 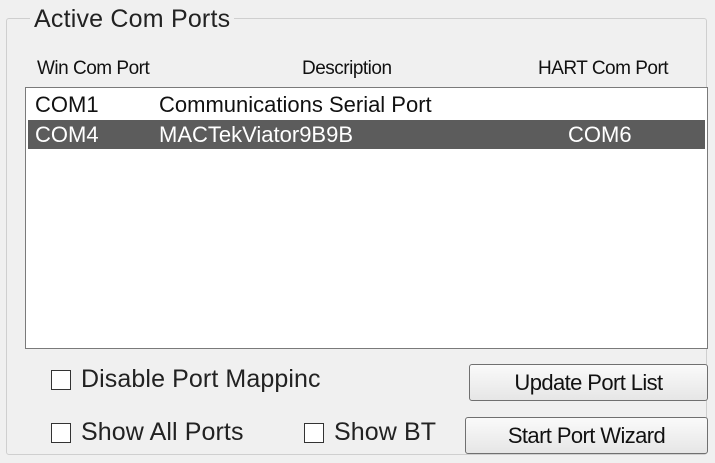 I want to click on show-all-ports-label: Show All Ports, so click(x=162, y=432).